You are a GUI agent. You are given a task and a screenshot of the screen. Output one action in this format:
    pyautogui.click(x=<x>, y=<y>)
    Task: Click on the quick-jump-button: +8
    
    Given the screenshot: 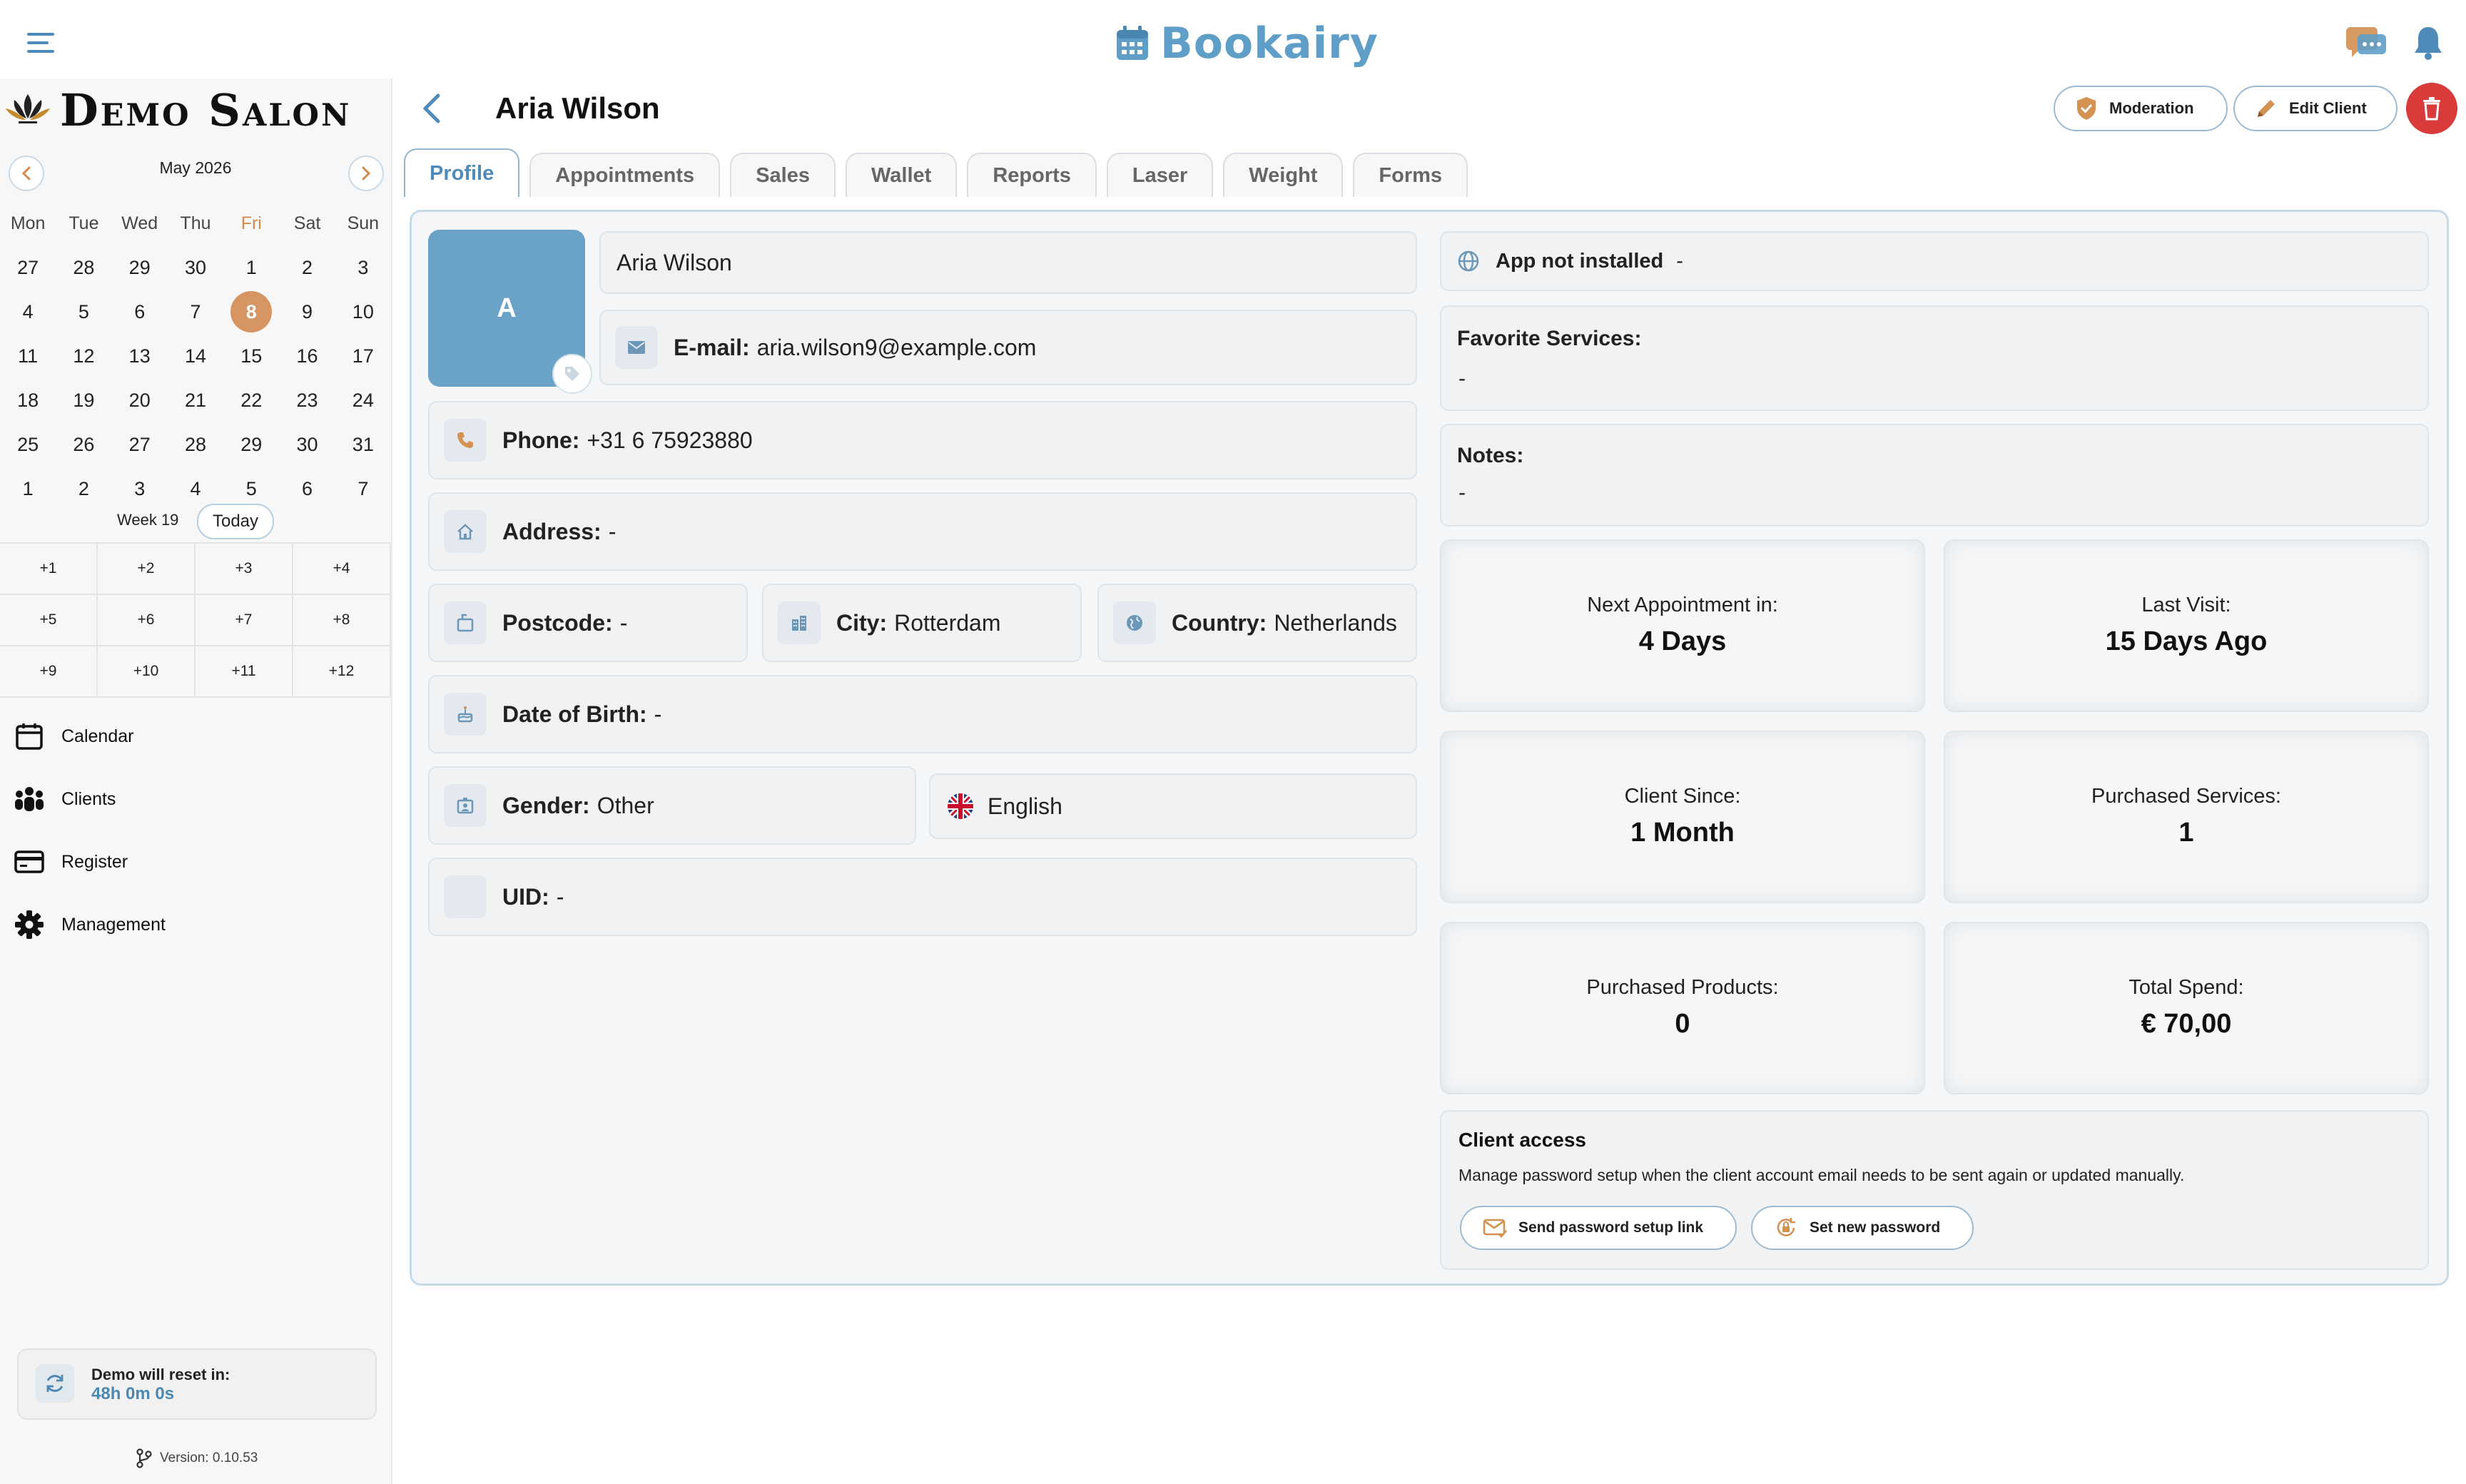 What is the action you would take?
    pyautogui.click(x=342, y=620)
    